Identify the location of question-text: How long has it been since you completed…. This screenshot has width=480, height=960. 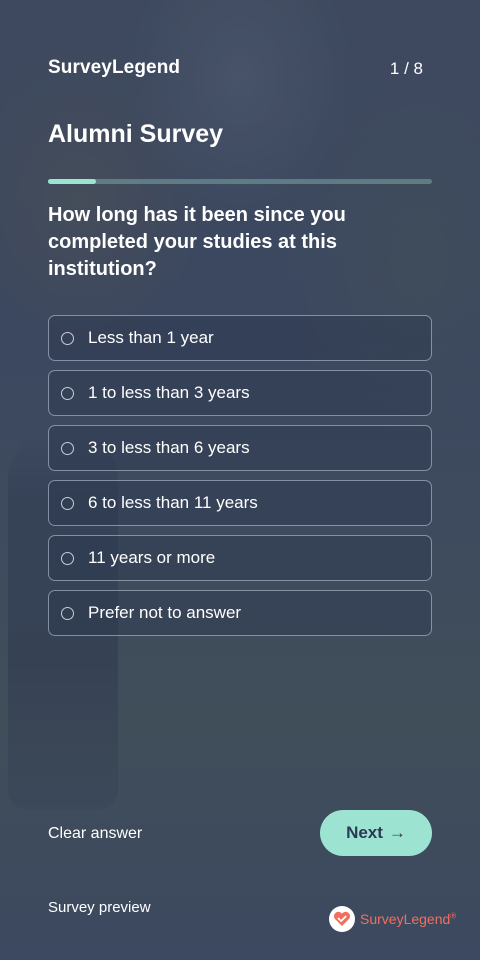
(197, 242).